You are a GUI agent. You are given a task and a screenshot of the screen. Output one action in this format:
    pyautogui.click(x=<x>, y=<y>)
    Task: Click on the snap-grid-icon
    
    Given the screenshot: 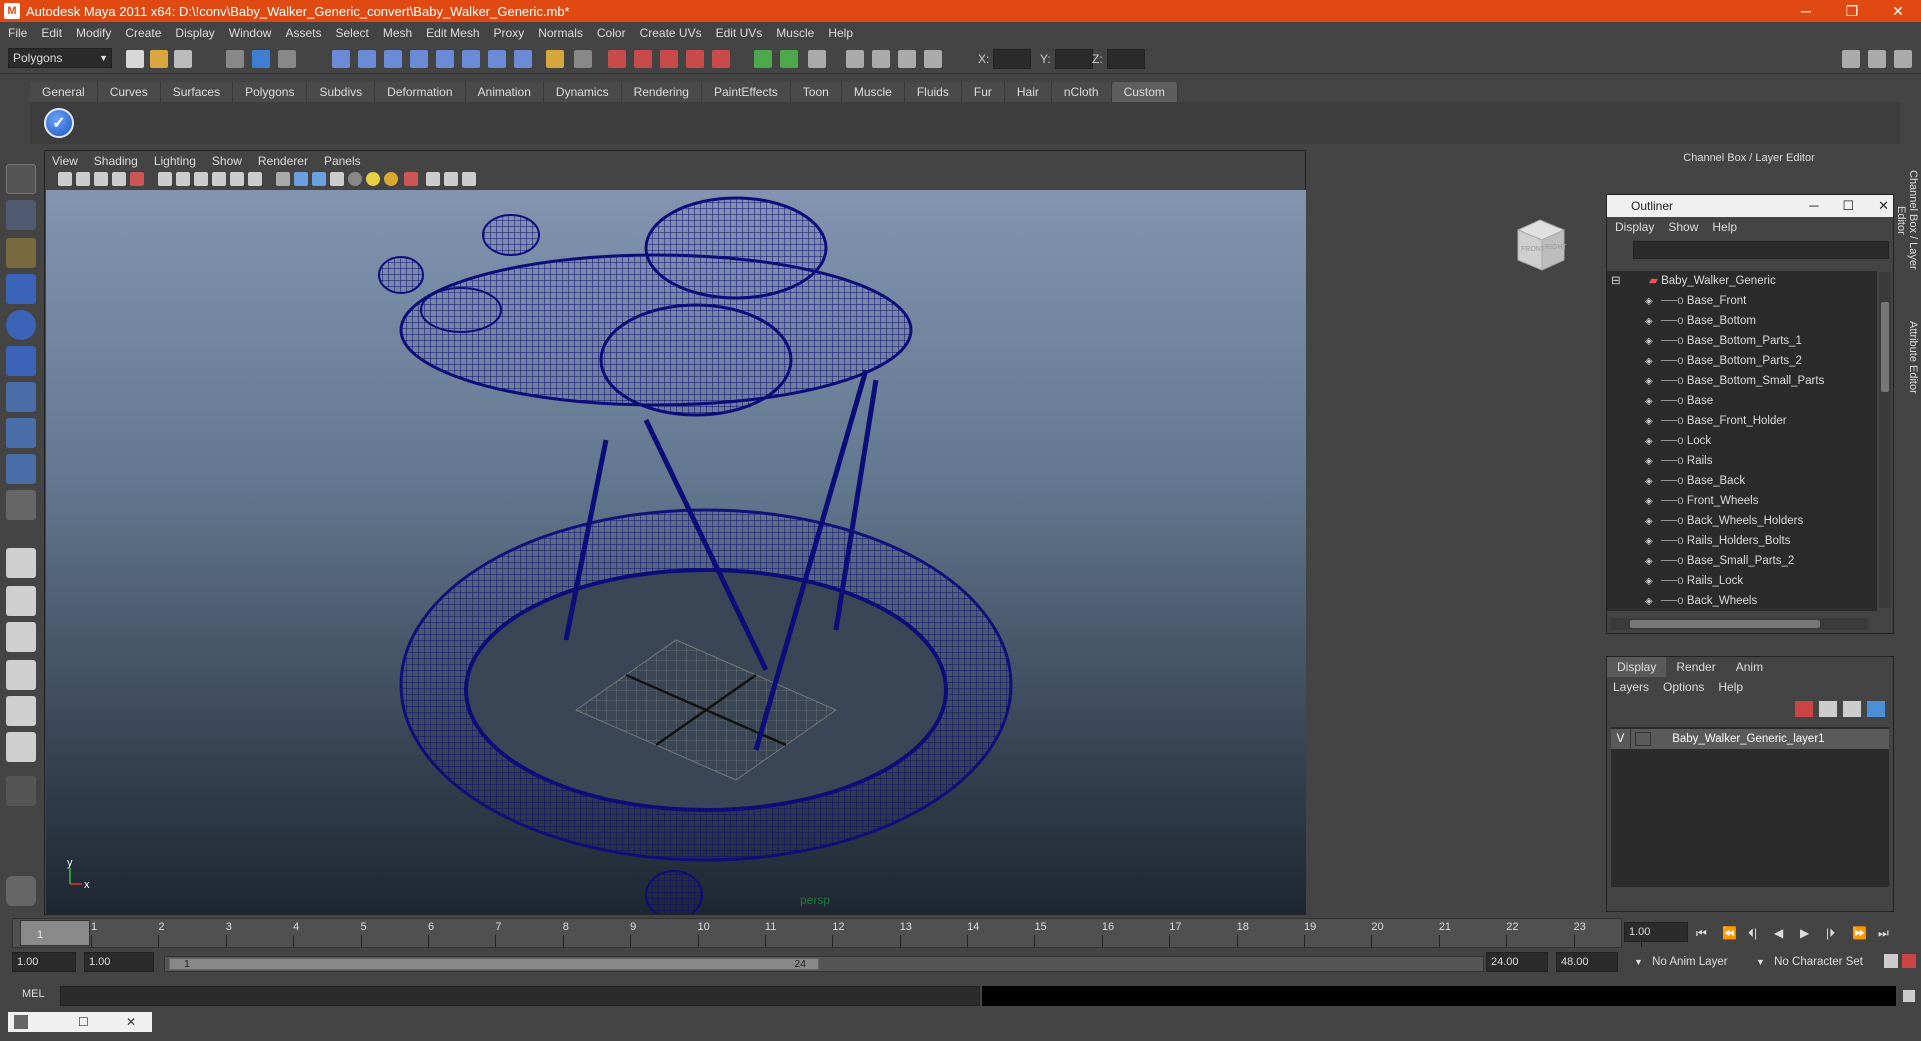 What is the action you would take?
    pyautogui.click(x=341, y=59)
    